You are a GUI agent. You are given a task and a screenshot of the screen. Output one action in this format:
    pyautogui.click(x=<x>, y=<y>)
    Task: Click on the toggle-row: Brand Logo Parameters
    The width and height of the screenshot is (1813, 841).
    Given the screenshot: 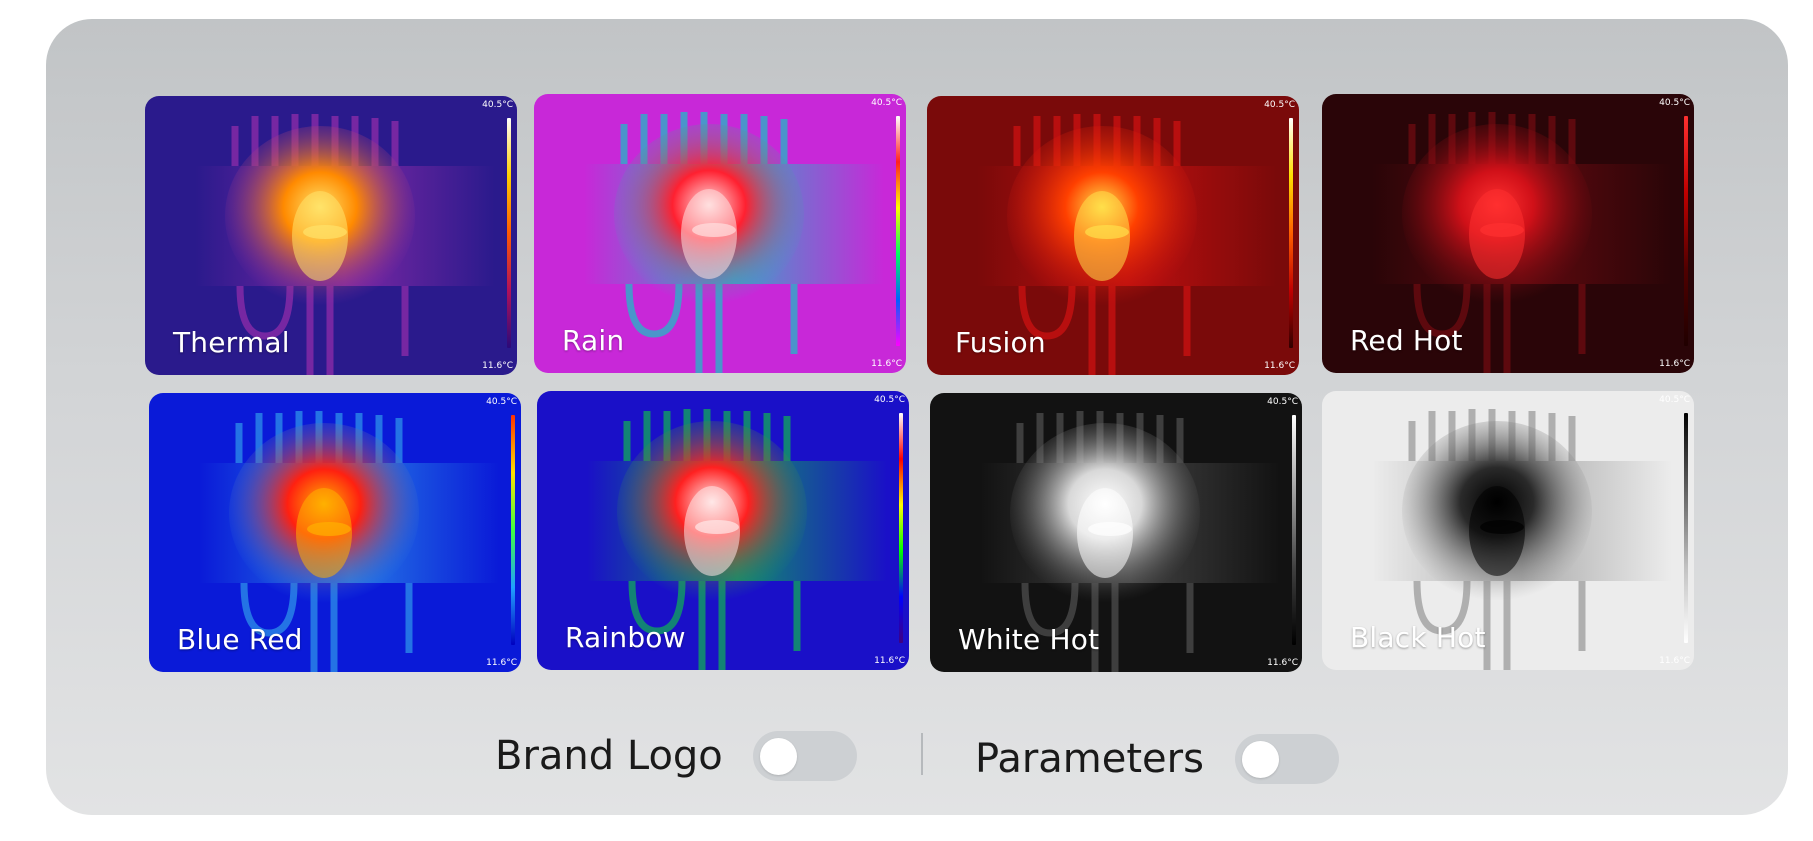 What is the action you would take?
    pyautogui.click(x=906, y=762)
    